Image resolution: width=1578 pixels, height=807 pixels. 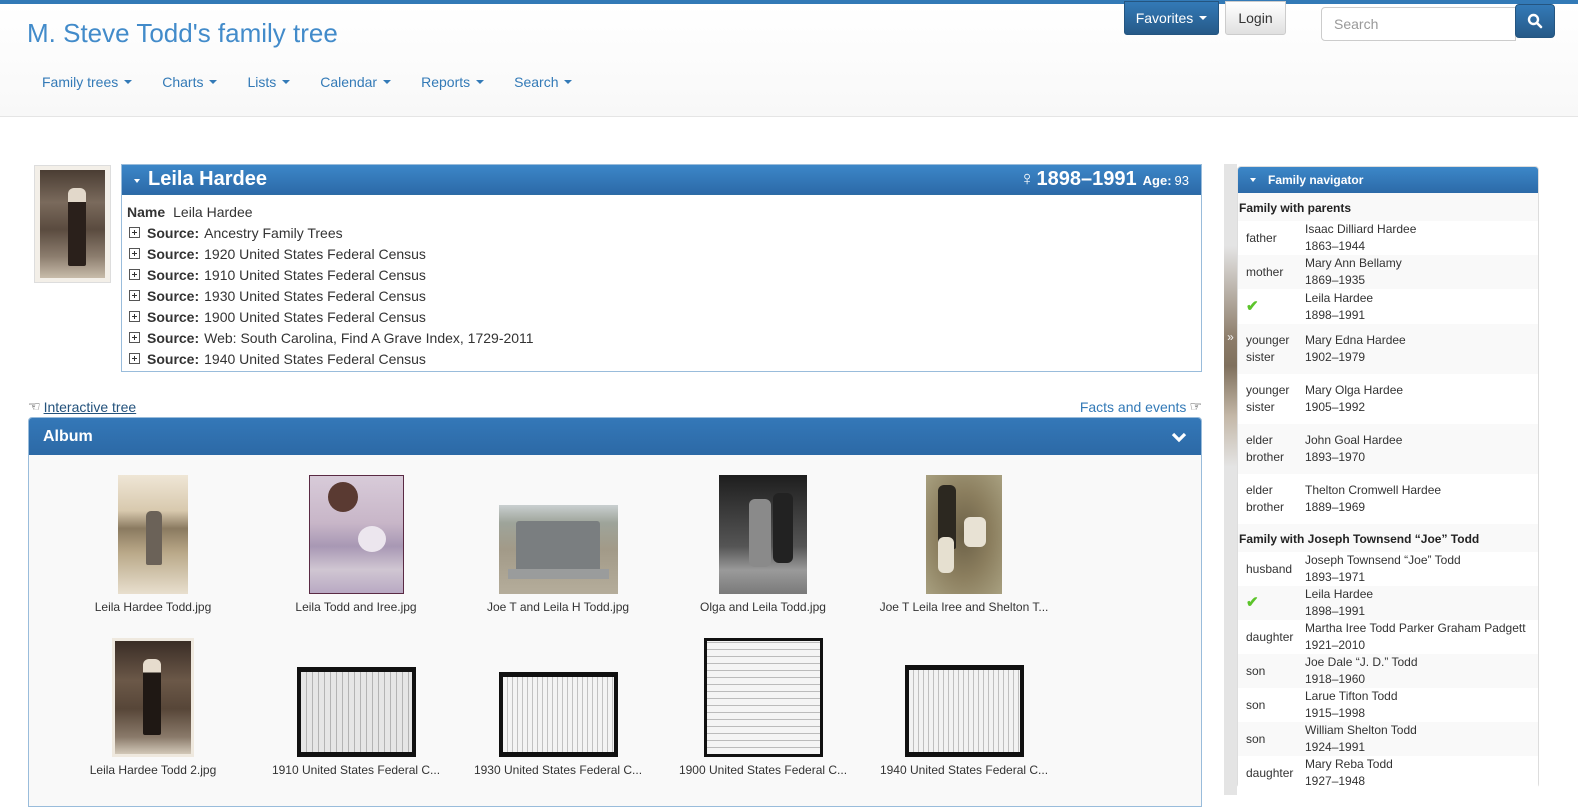 I want to click on member-name: Joe Dale “J. D.” Todd, so click(x=1361, y=662).